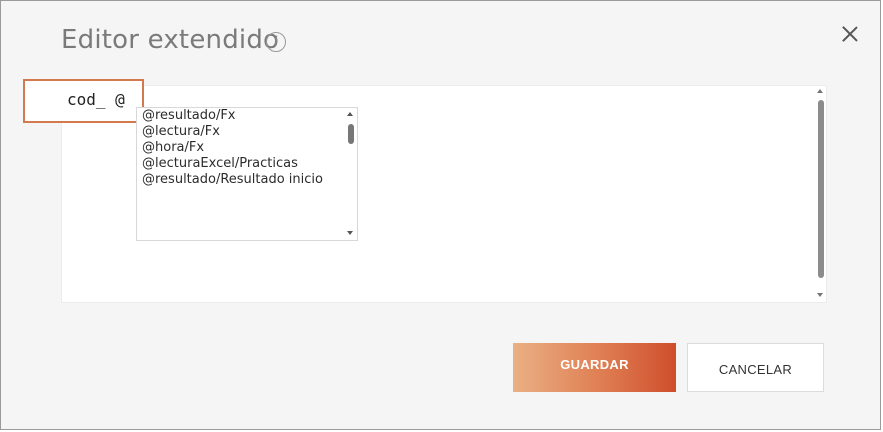 Image resolution: width=883 pixels, height=432 pixels. Describe the element at coordinates (350, 114) in the screenshot. I see `dropdown-scroll-up-arrow` at that location.